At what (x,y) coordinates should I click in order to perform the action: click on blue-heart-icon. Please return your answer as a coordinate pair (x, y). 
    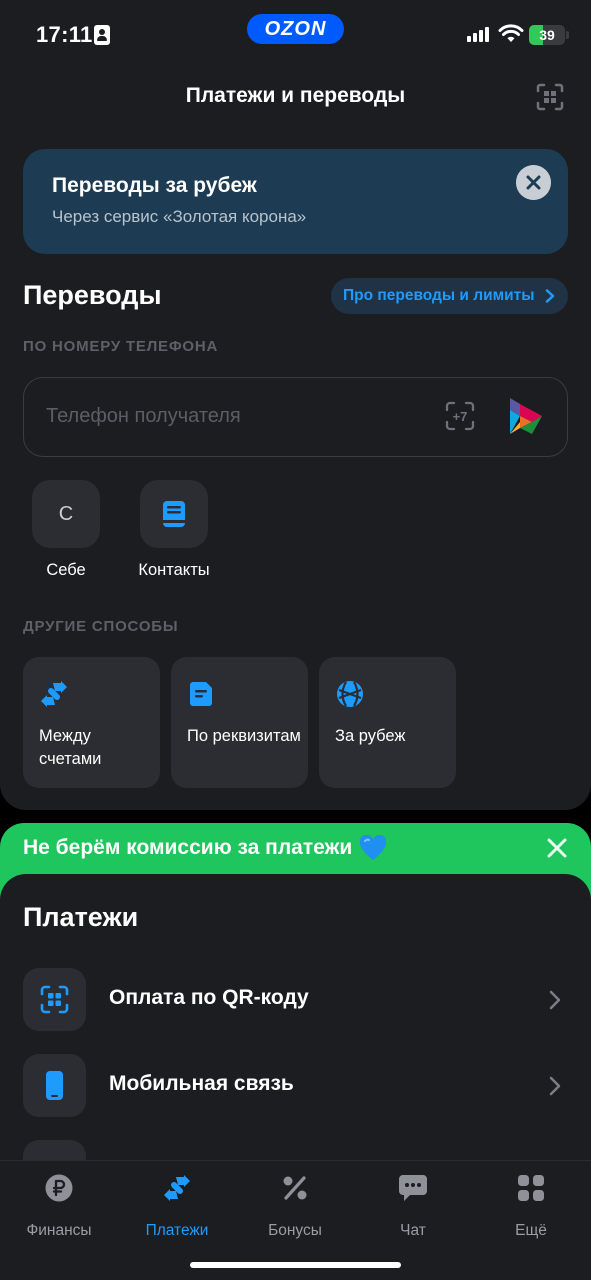
    Looking at the image, I should click on (373, 847).